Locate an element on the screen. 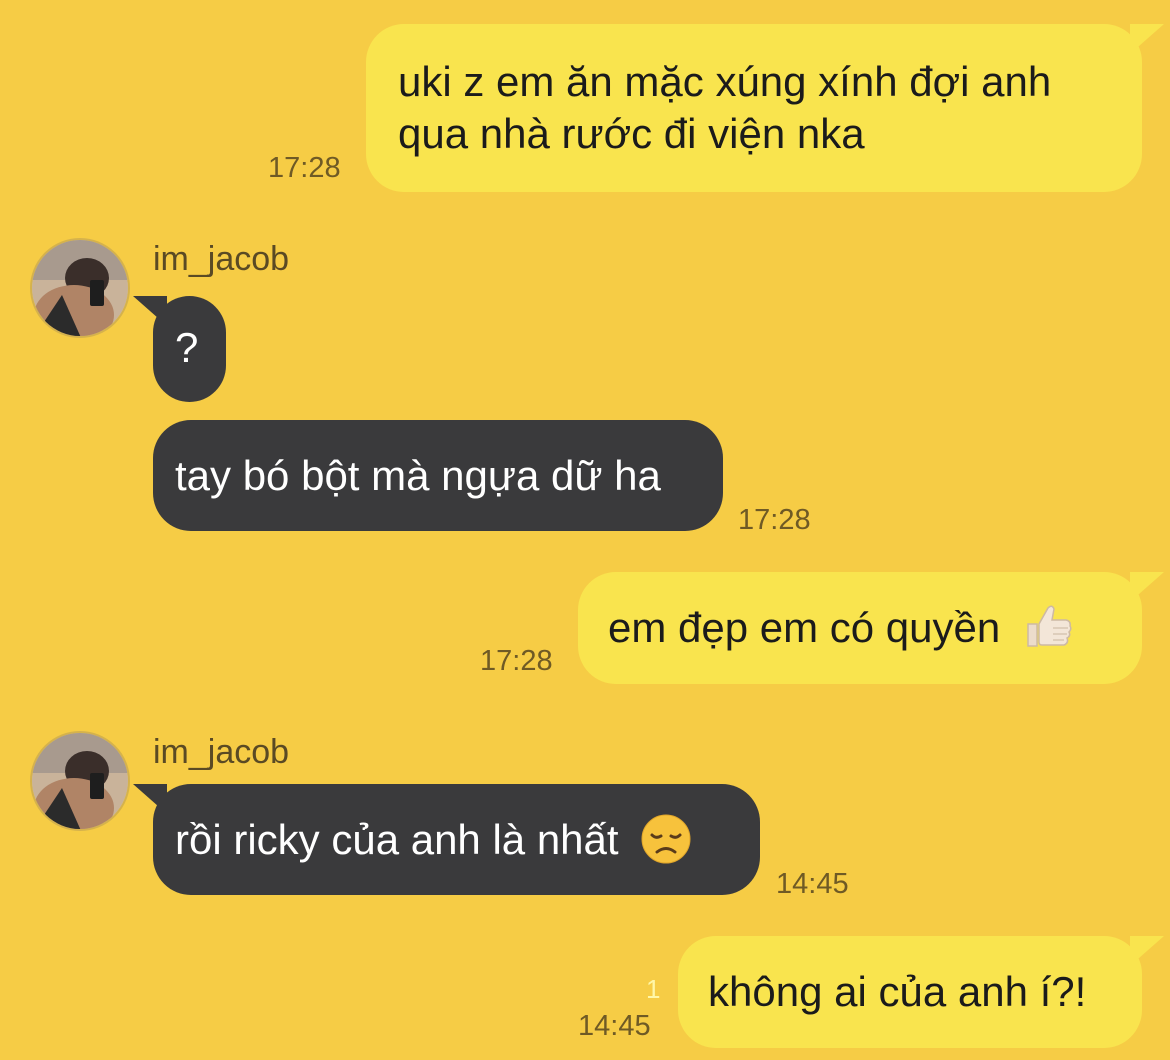 This screenshot has width=1170, height=1060. message-text-line: uki z em ăn mặc xúng xính đợi anh is located at coordinates (725, 81).